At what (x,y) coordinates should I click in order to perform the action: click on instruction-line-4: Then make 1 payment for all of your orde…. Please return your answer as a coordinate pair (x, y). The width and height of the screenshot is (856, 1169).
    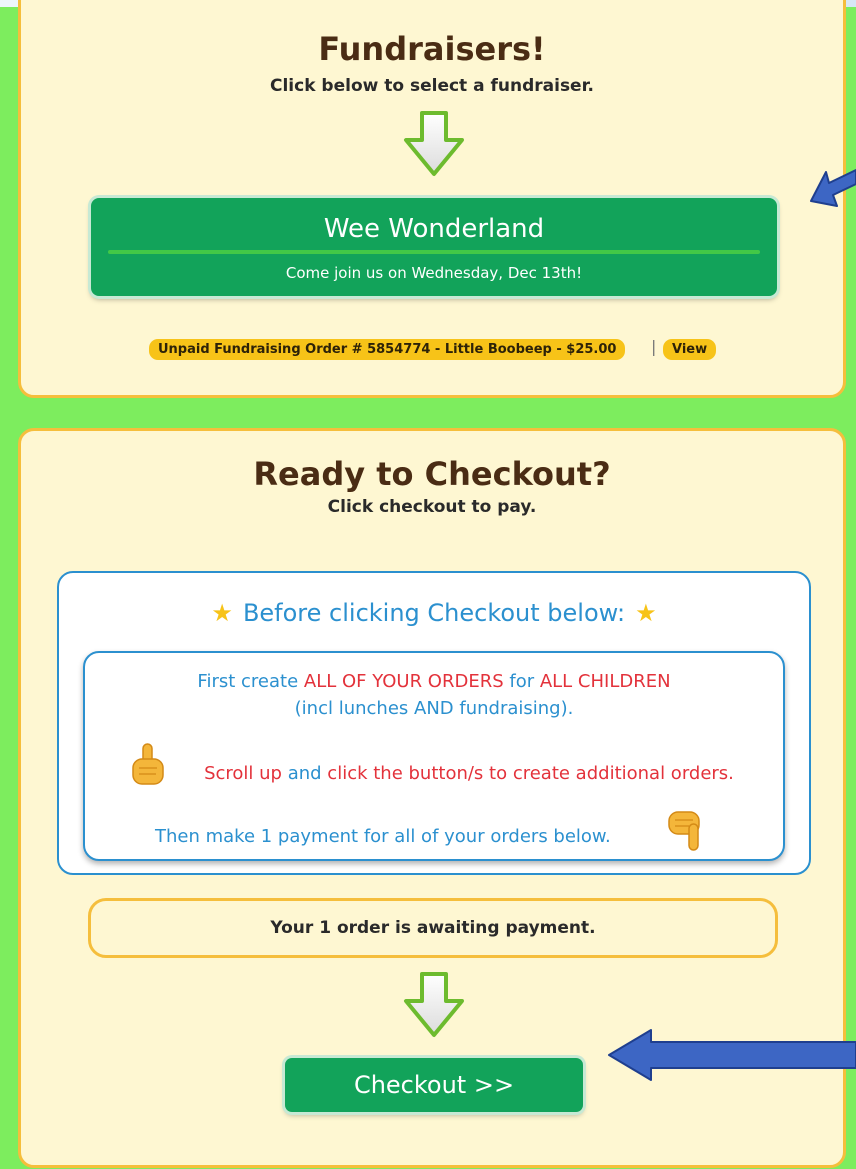
    Looking at the image, I should click on (383, 836).